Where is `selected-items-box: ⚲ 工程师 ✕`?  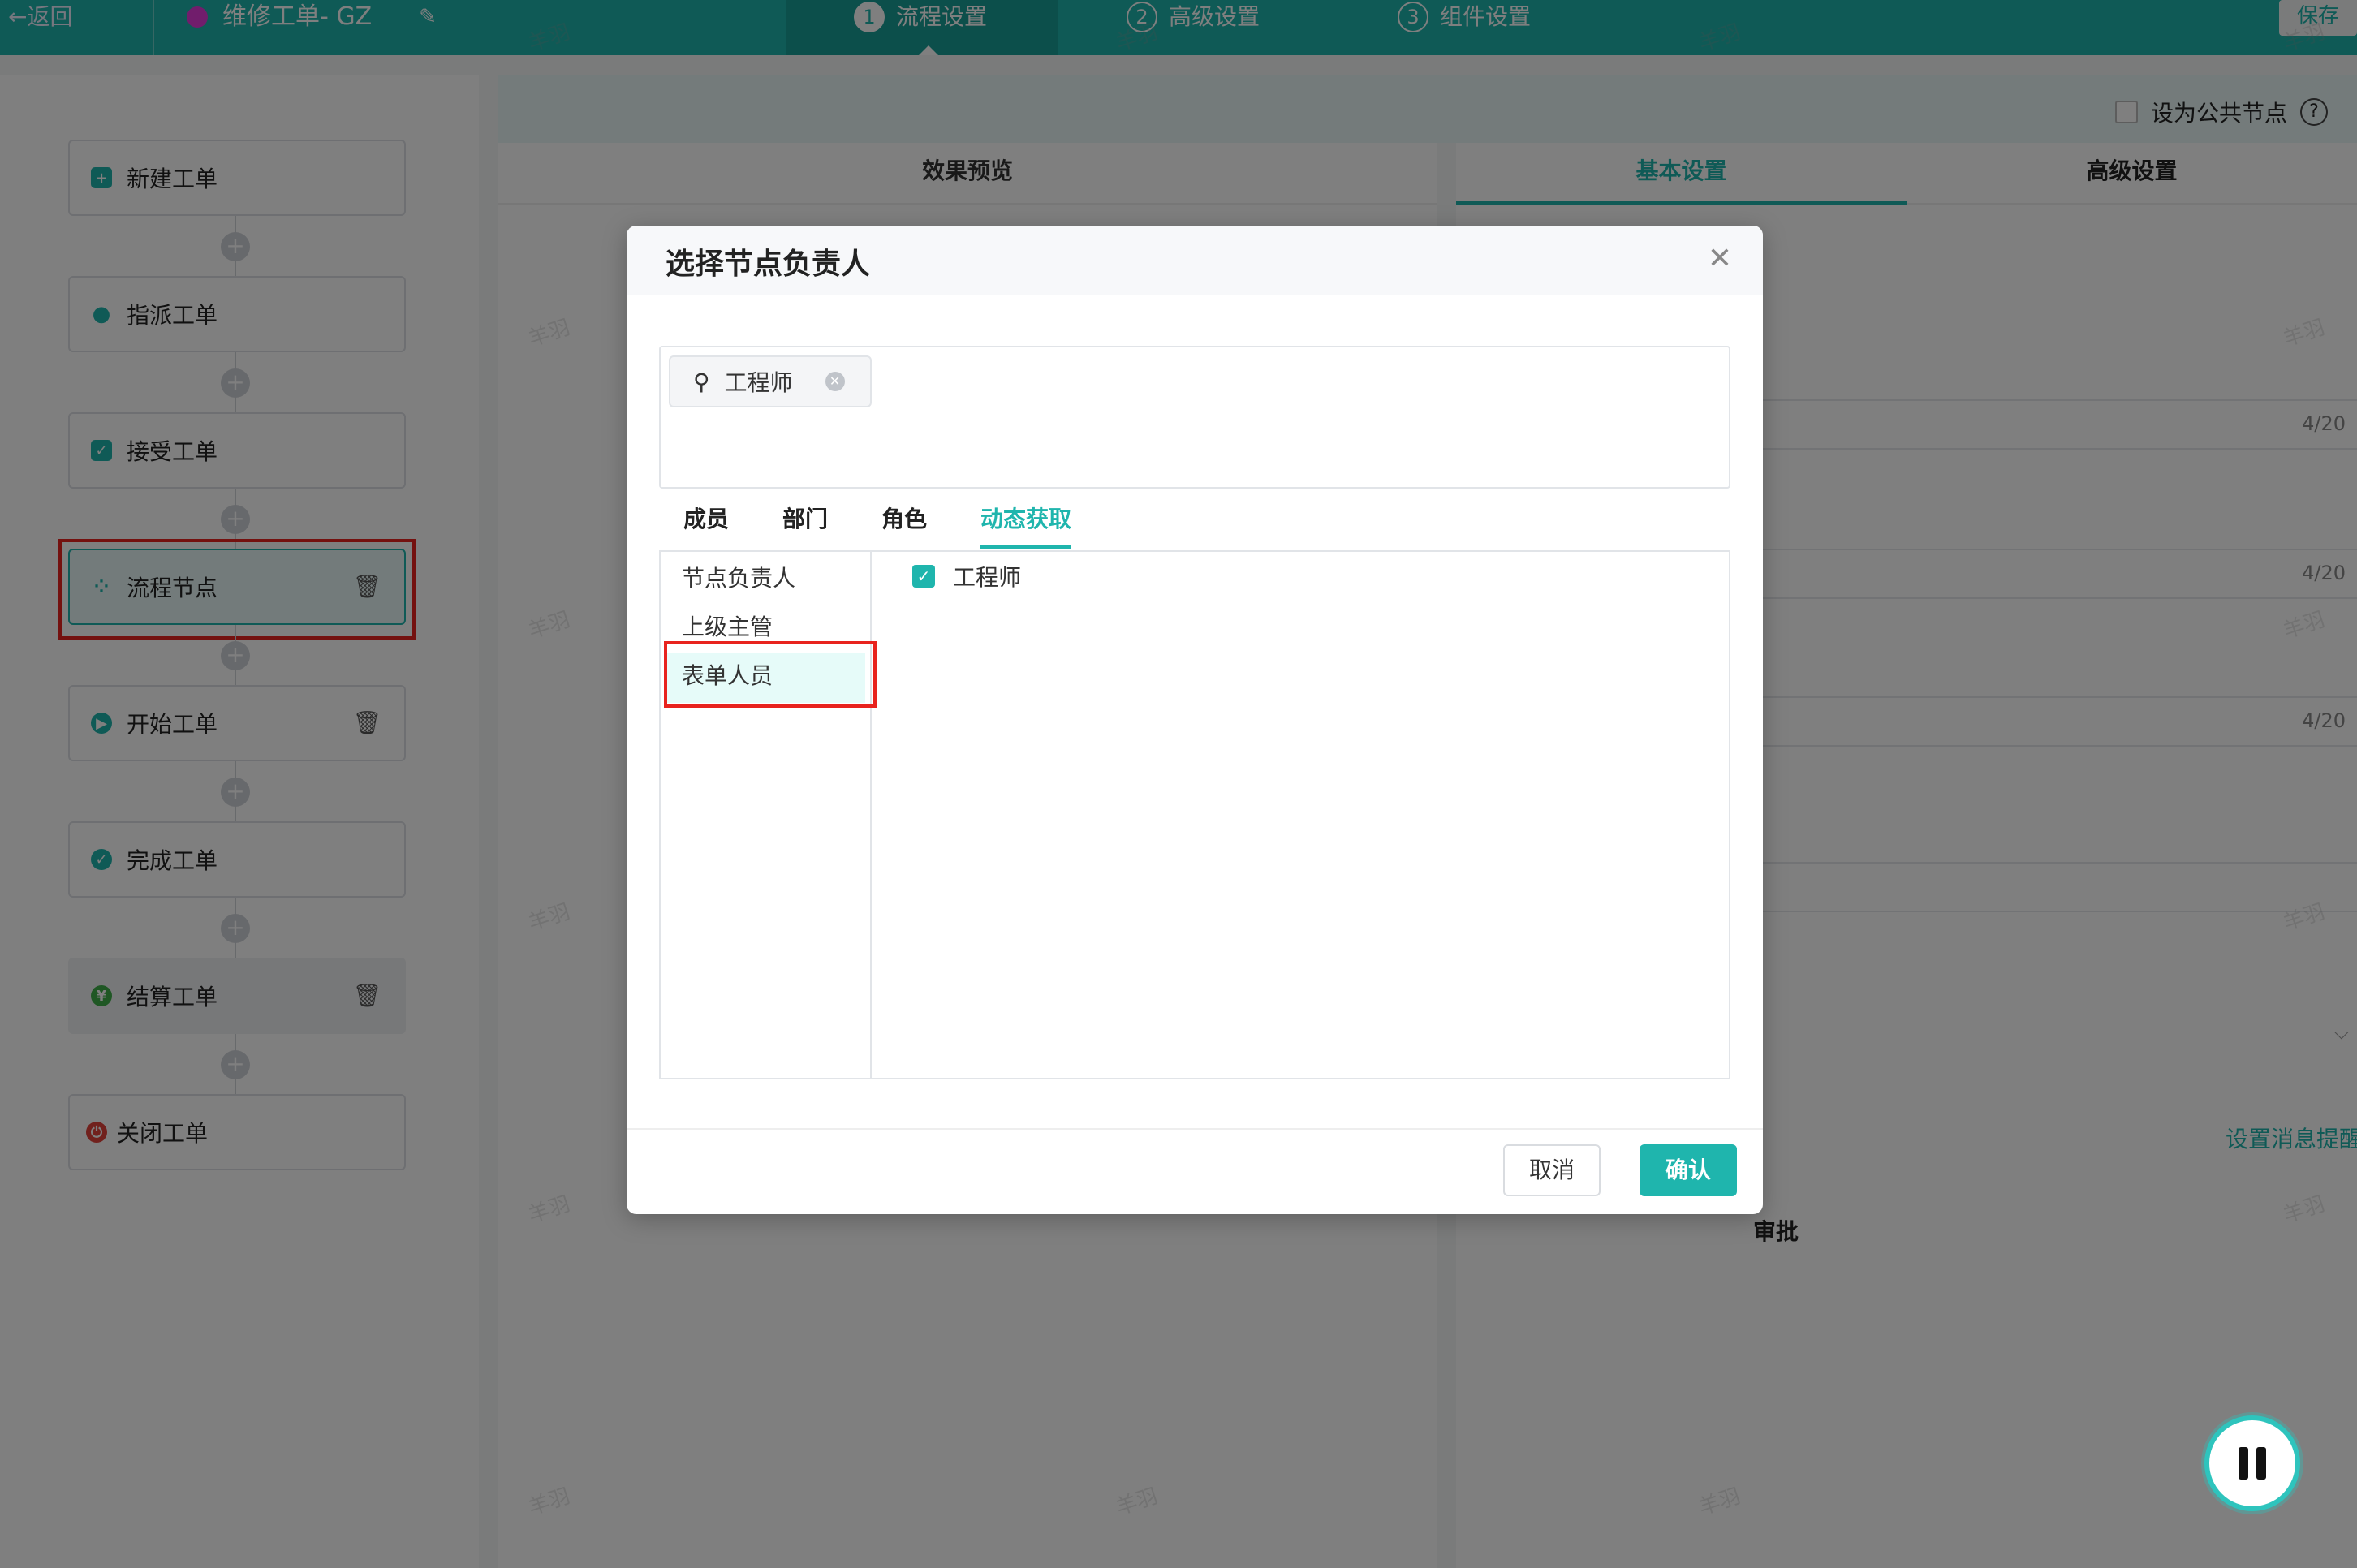
selected-items-box: ⚲ 工程师 ✕ is located at coordinates (1194, 418).